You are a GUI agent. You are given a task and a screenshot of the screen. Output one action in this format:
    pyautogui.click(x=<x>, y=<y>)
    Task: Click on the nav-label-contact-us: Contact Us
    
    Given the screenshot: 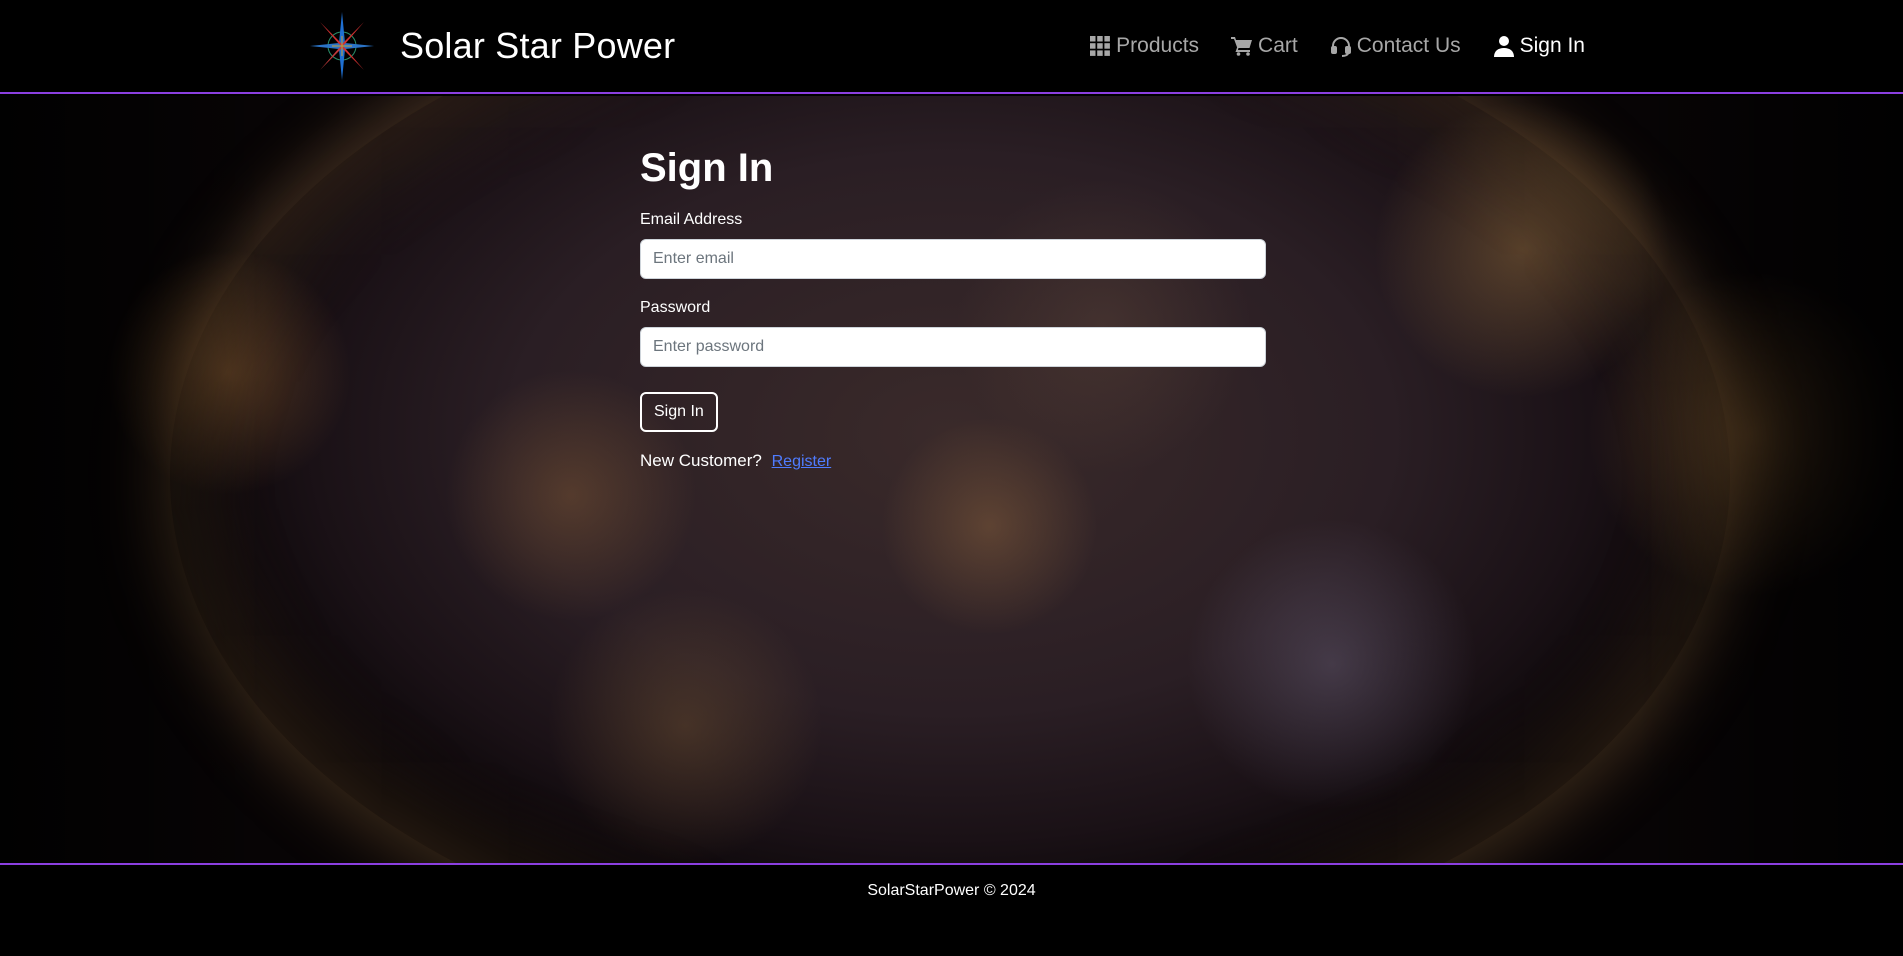 What is the action you would take?
    pyautogui.click(x=1408, y=45)
    